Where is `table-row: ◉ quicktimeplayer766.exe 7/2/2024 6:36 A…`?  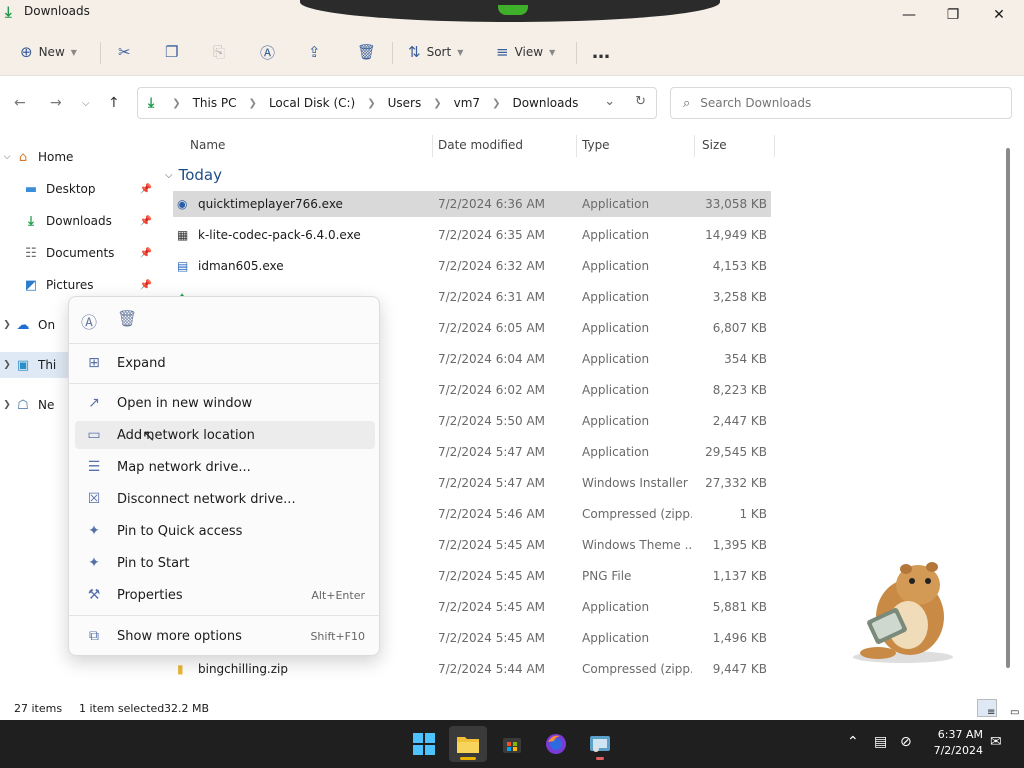 table-row: ◉ quicktimeplayer766.exe 7/2/2024 6:36 A… is located at coordinates (472, 204).